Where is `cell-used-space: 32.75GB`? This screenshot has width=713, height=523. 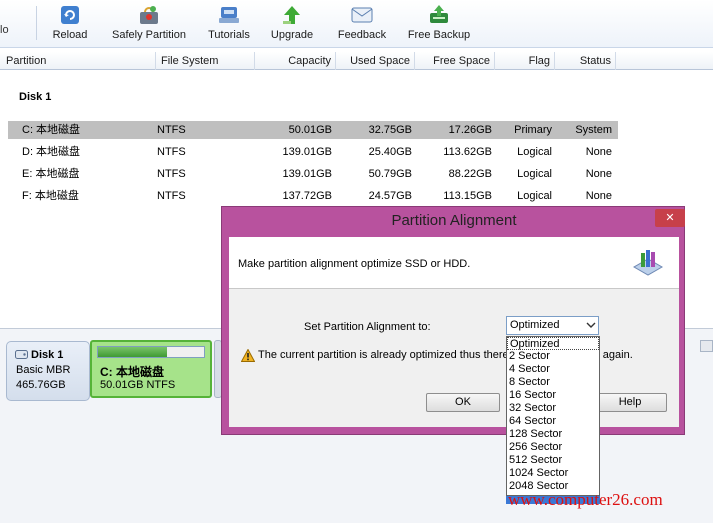 cell-used-space: 32.75GB is located at coordinates (390, 130).